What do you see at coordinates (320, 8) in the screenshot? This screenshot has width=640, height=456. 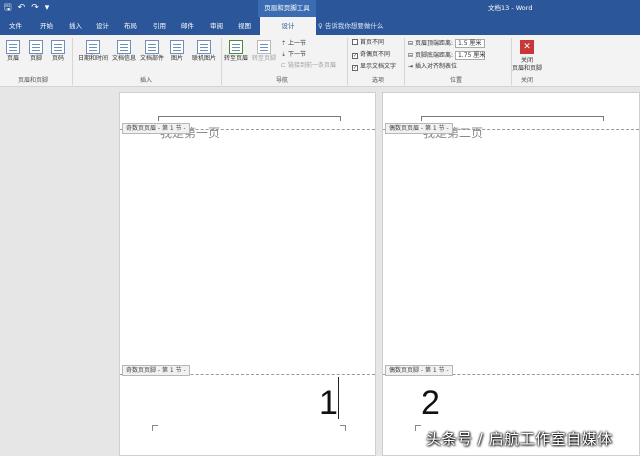 I see `title-bar: 🖫 ↶ ↷ ▾ 页眉和页脚工具 文档13 - Word` at bounding box center [320, 8].